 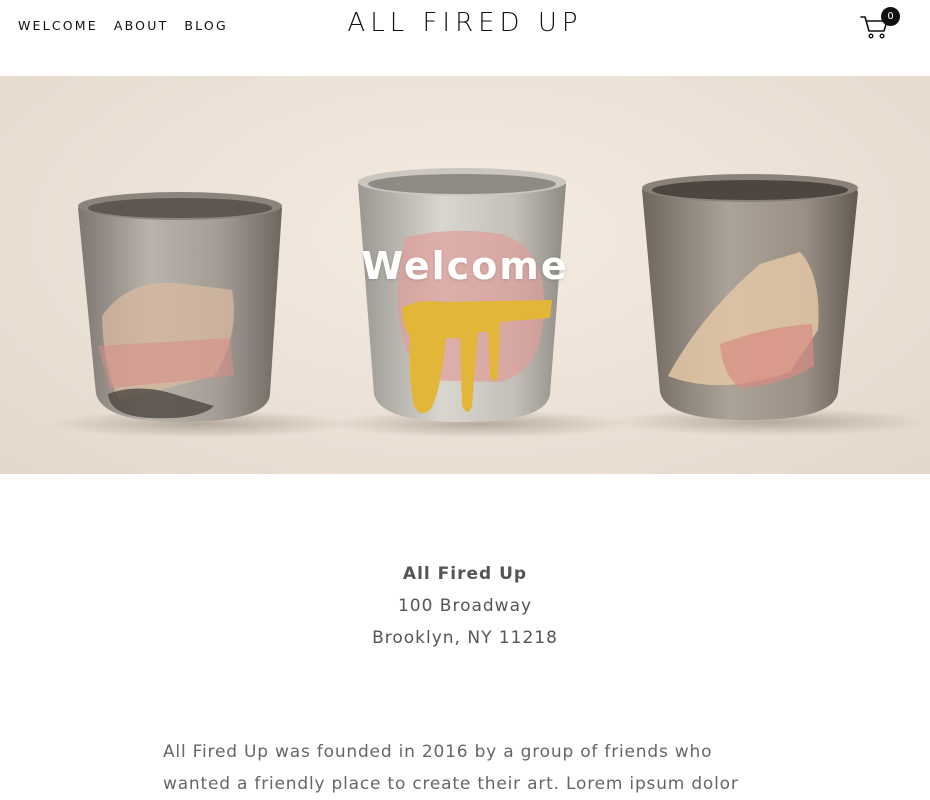 I want to click on cart-count-badge: 0, so click(x=890, y=16).